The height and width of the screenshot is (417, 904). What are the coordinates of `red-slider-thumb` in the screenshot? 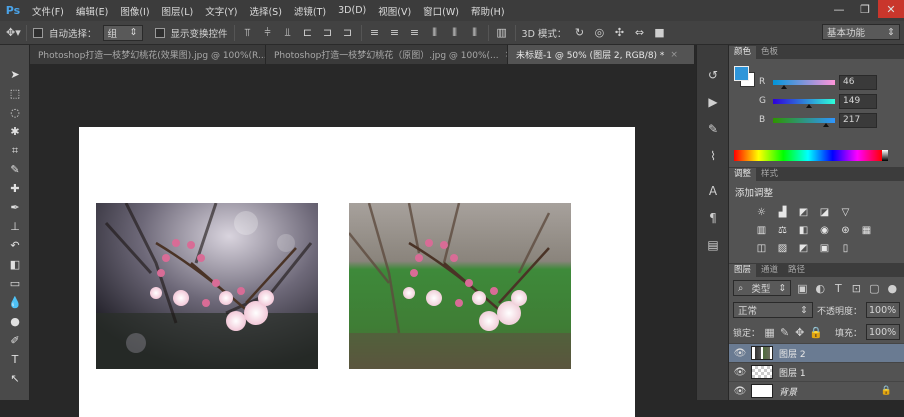 It's located at (784, 86).